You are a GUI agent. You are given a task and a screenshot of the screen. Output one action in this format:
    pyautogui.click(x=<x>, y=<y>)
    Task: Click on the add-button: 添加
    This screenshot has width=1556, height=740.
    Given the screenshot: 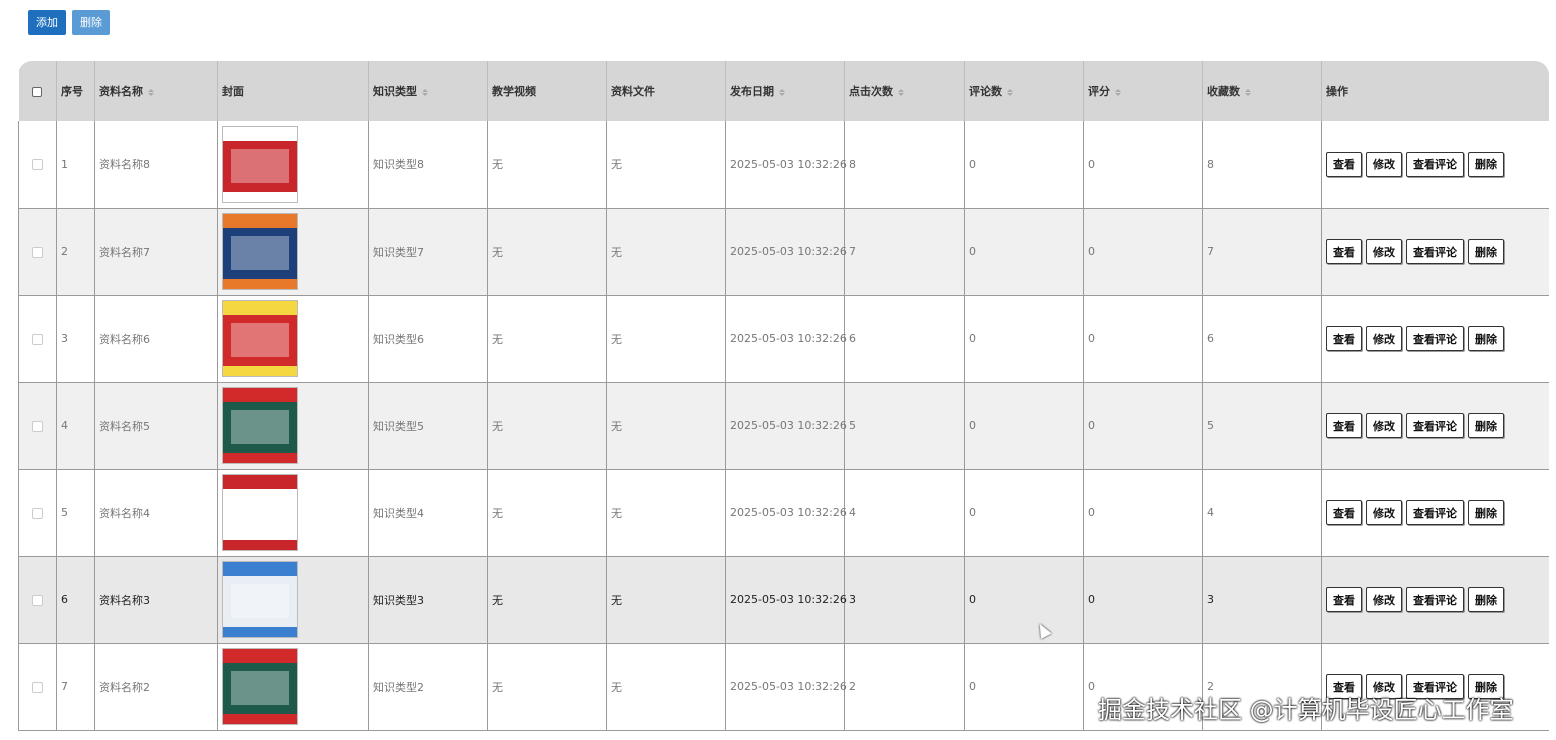 What is the action you would take?
    pyautogui.click(x=47, y=22)
    